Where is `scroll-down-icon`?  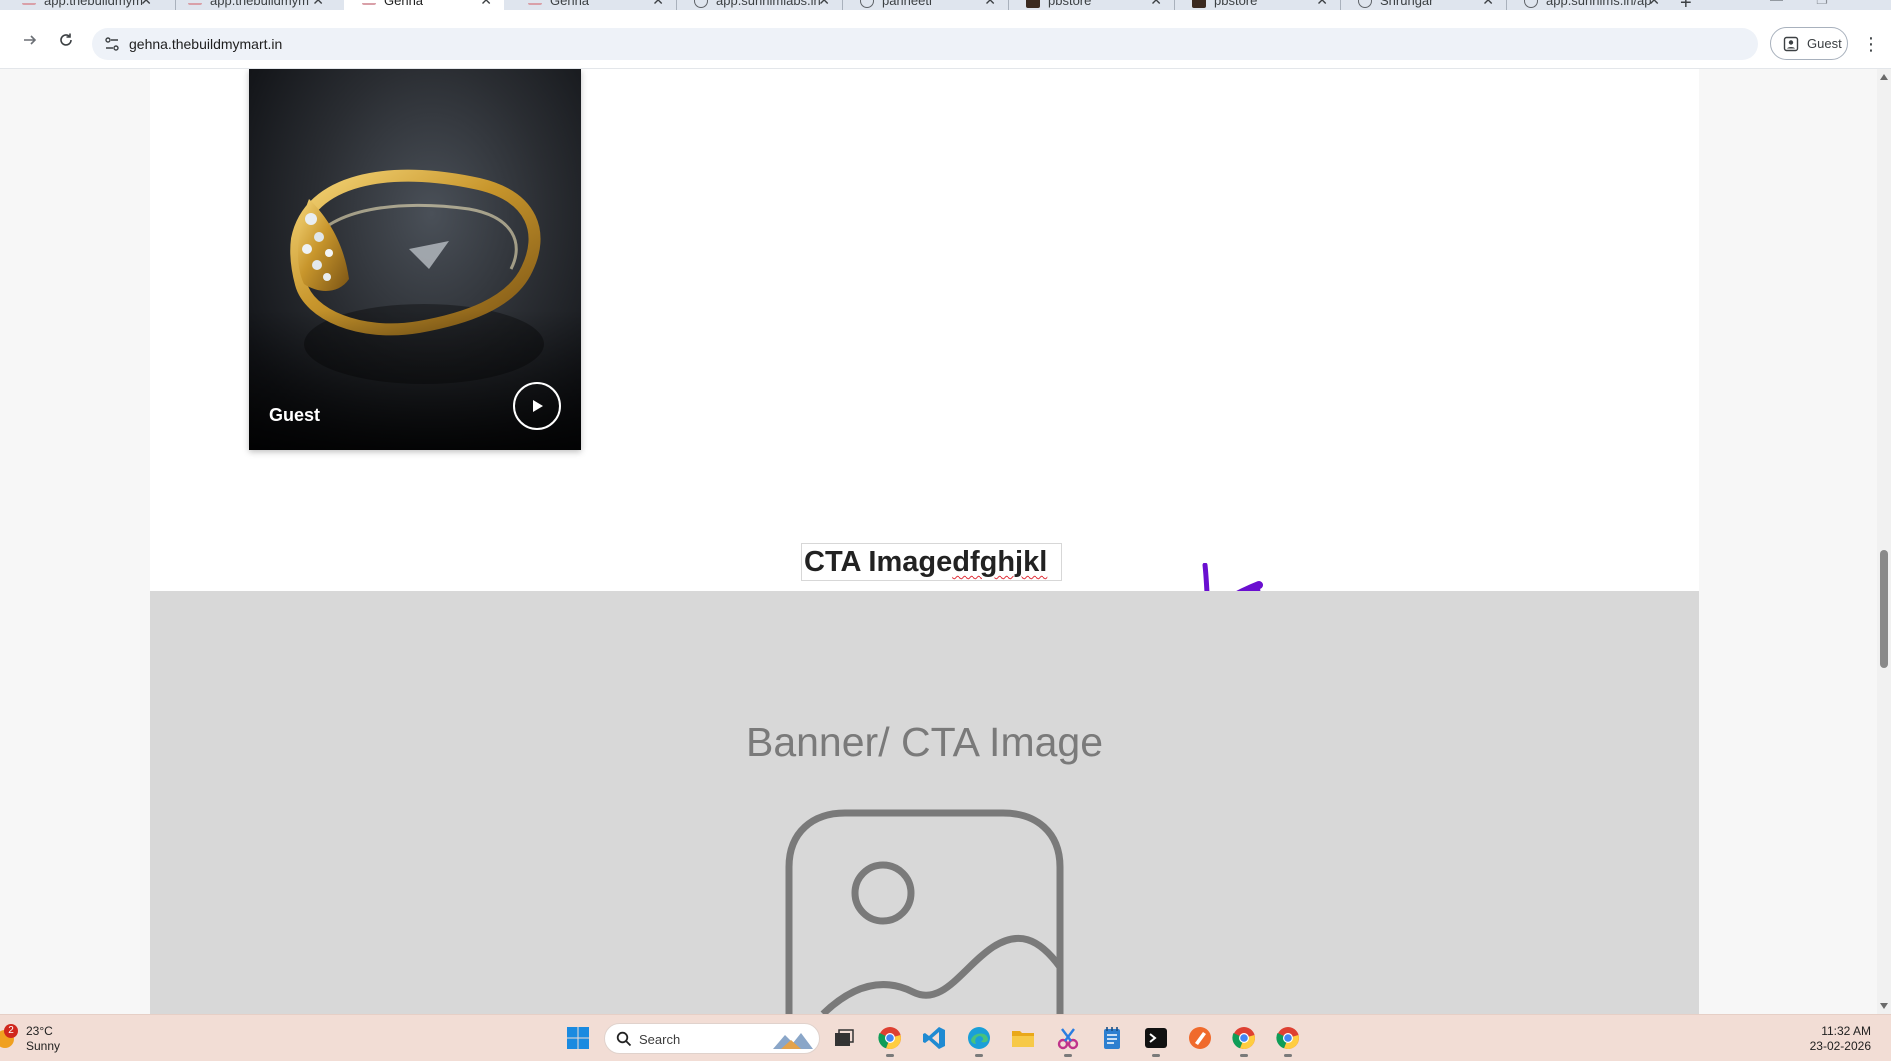 scroll-down-icon is located at coordinates (1884, 1006).